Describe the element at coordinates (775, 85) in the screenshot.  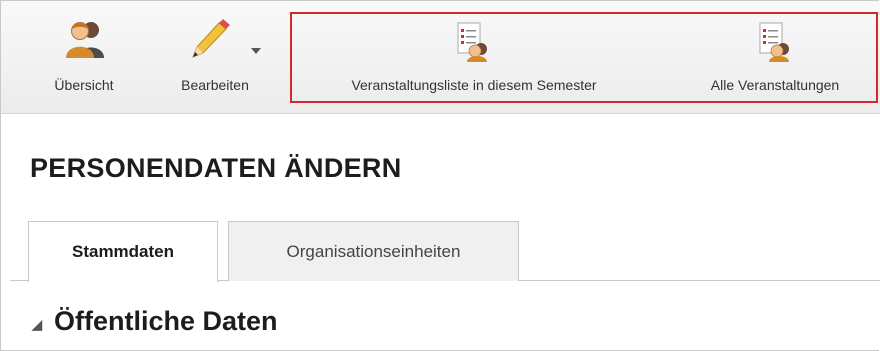
I see `all-events-label: Alle Veranstaltungen` at that location.